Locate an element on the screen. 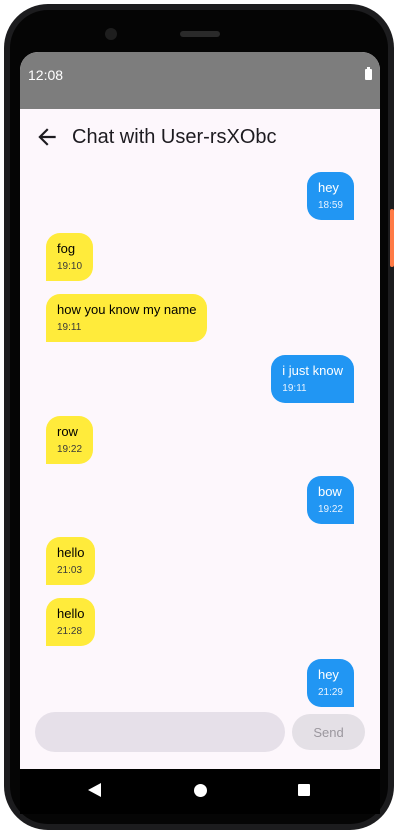 Image resolution: width=400 pixels, height=833 pixels. back-arrow-icon is located at coordinates (47, 137).